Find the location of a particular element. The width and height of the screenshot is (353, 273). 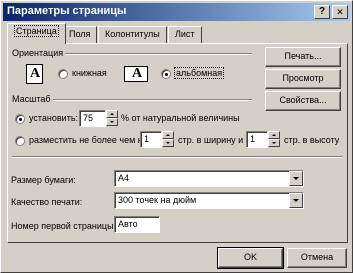

tab-page: Страница is located at coordinates (36, 33).